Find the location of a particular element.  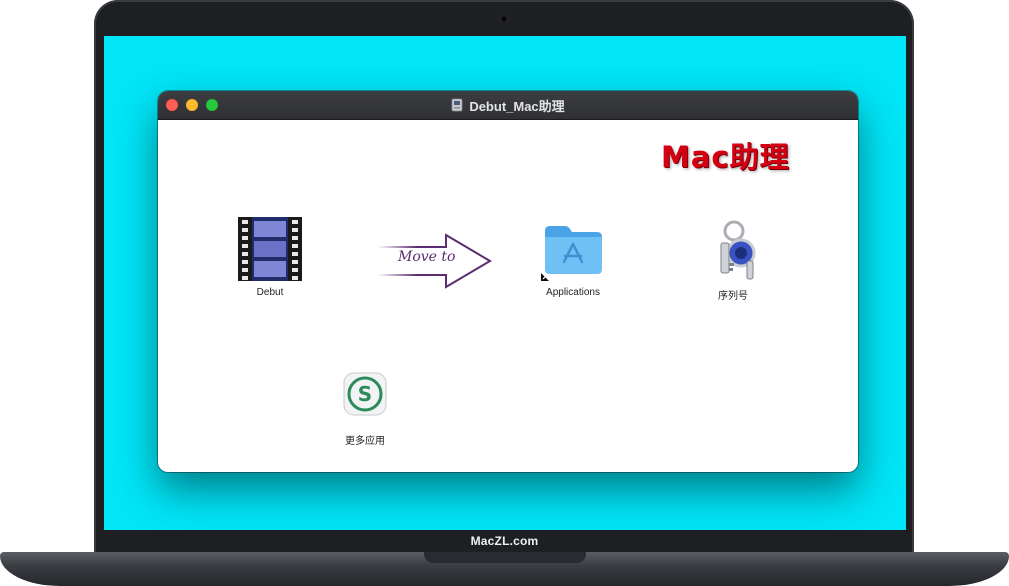

file-item-serial: 序列号 is located at coordinates (733, 259).